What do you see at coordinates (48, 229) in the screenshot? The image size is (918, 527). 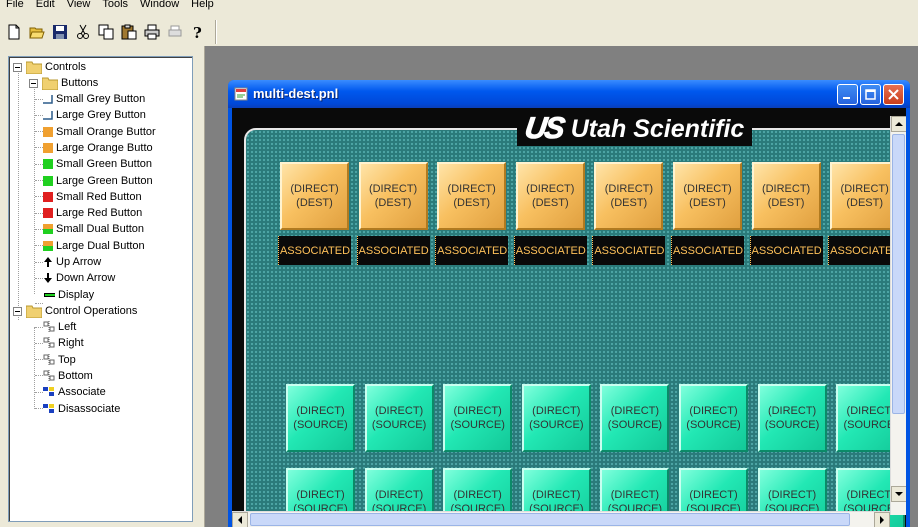 I see `dual-button-icon` at bounding box center [48, 229].